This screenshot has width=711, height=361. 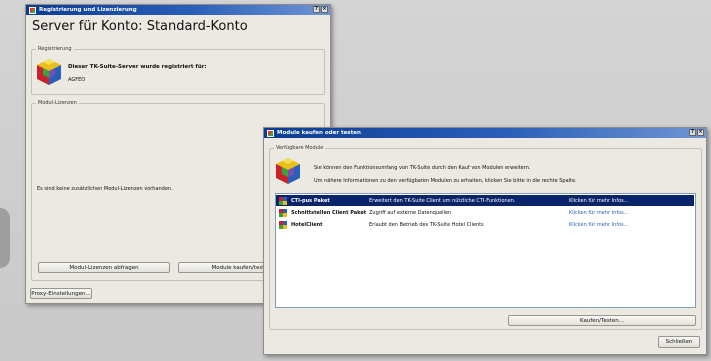 I want to click on main-window-titlebar: Registrierung und Lizenzierung ? ×, so click(x=178, y=10).